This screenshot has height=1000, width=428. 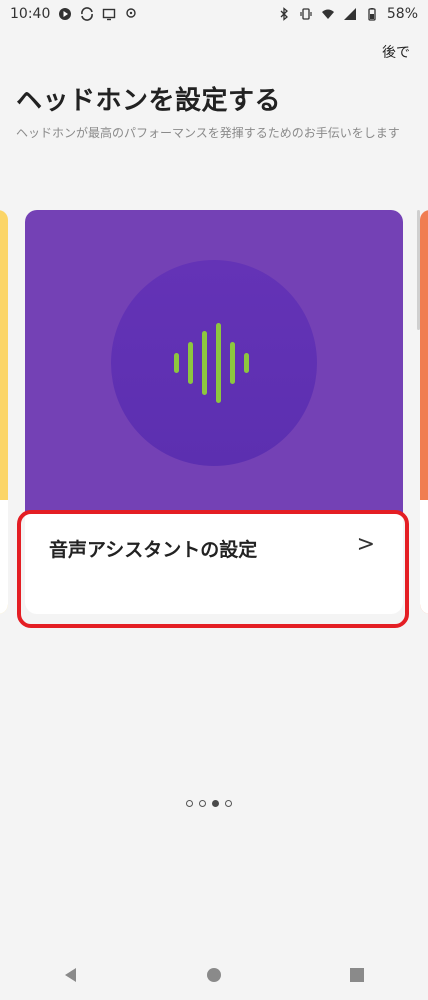 What do you see at coordinates (109, 14) in the screenshot?
I see `cast-icon` at bounding box center [109, 14].